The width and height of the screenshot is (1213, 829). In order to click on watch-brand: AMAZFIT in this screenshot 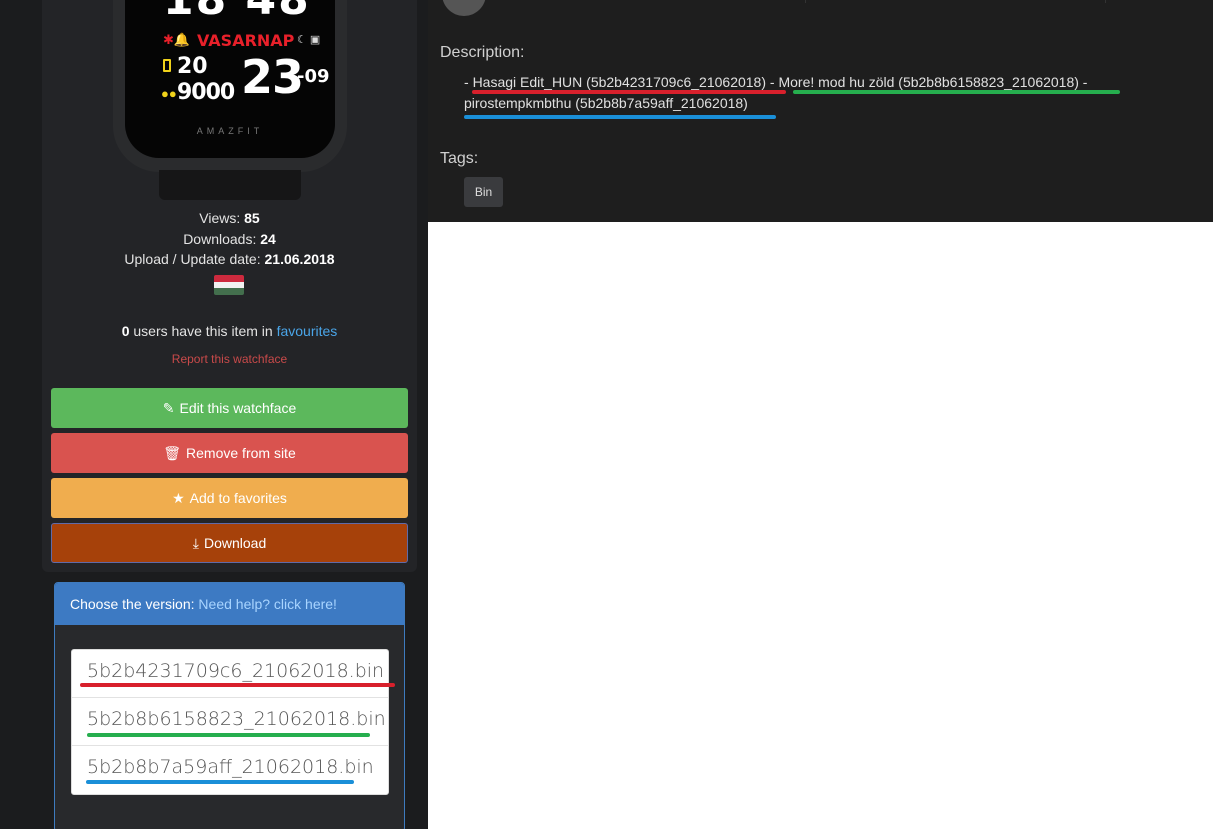, I will do `click(230, 131)`.